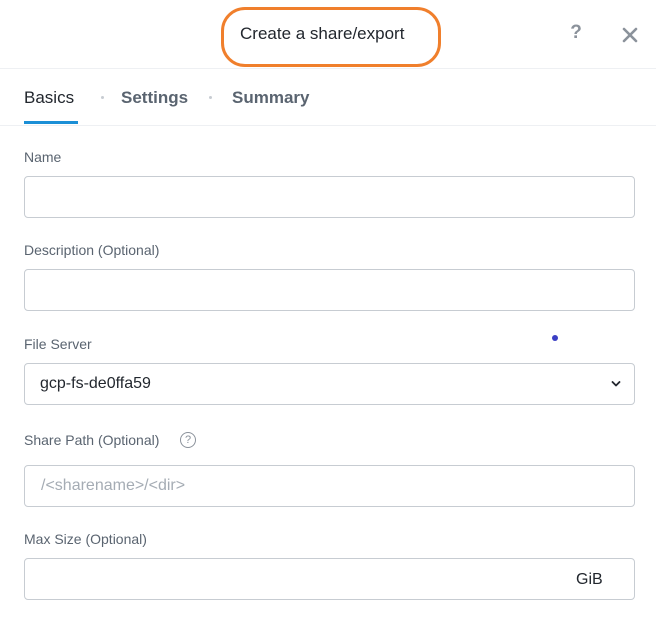 This screenshot has width=656, height=620. I want to click on chevron-down-icon, so click(616, 384).